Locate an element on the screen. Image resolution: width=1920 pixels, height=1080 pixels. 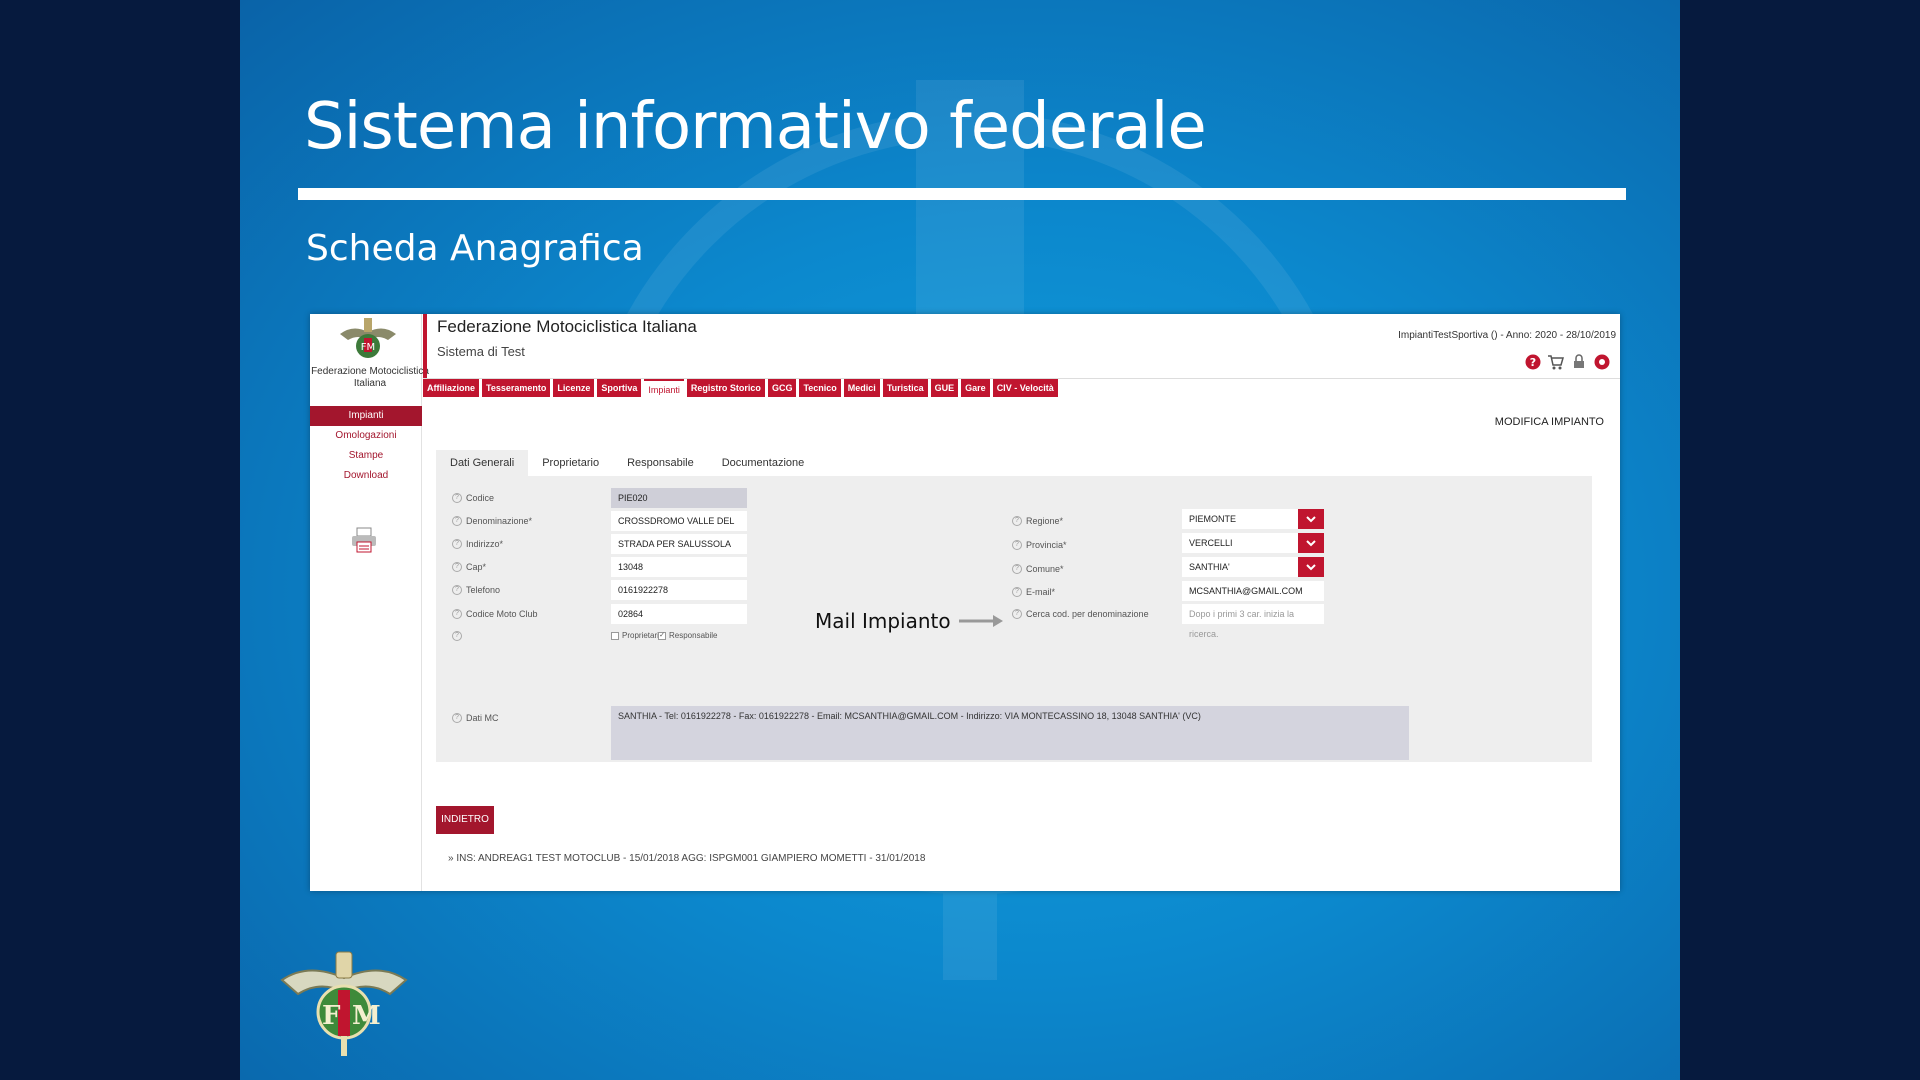
logout-icon is located at coordinates (1601, 361).